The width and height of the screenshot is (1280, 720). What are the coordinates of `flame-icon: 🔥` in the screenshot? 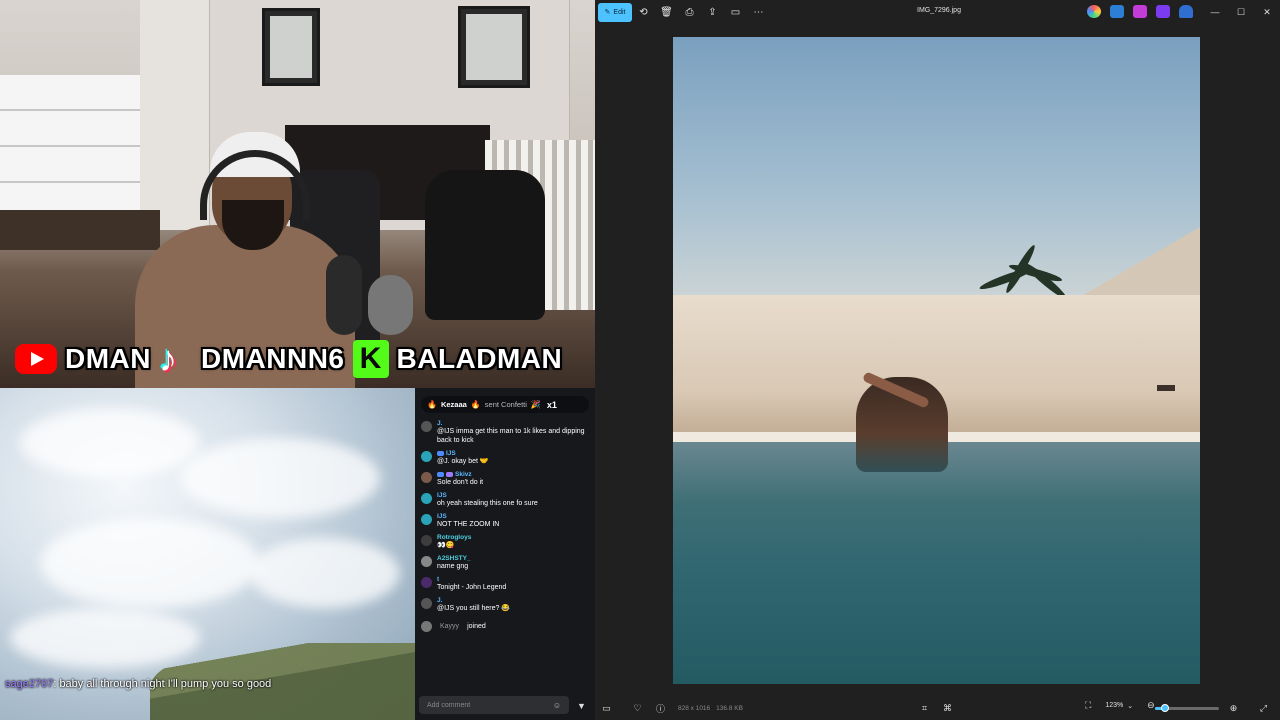 It's located at (432, 404).